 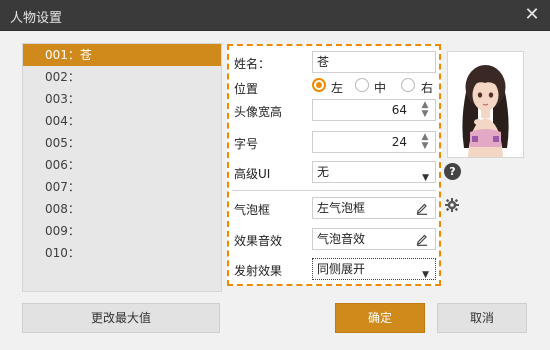 I want to click on list-item: 010：, so click(x=122, y=253).